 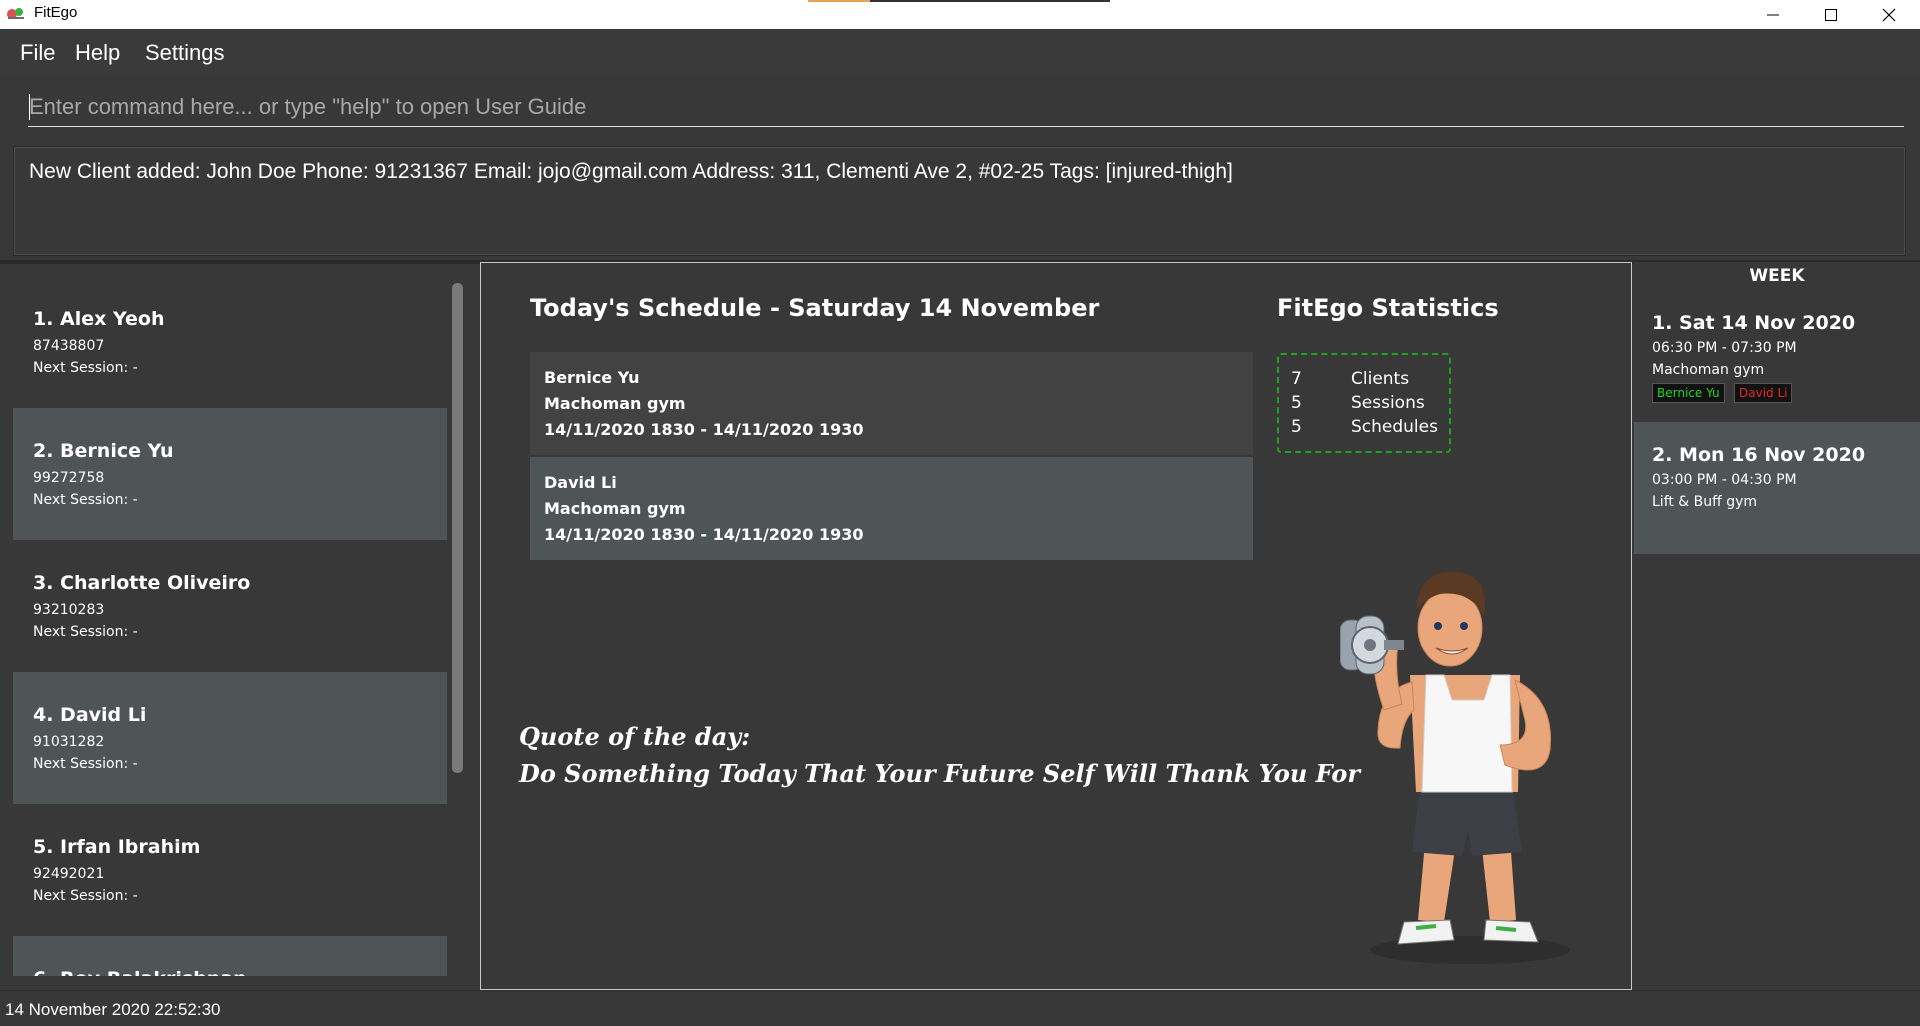 I want to click on minimize-icon, so click(x=1773, y=14).